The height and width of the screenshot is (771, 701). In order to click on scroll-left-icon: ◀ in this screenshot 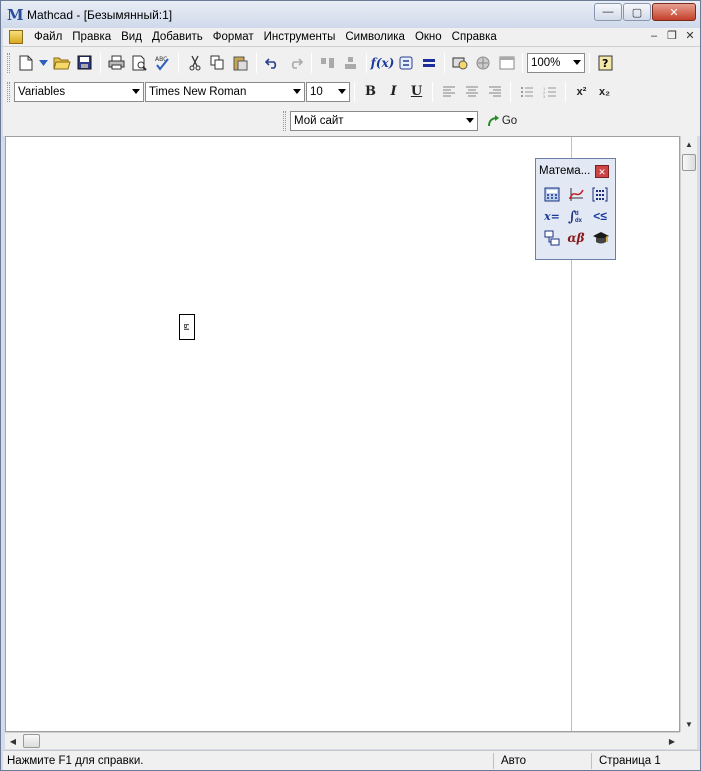, I will do `click(13, 741)`.